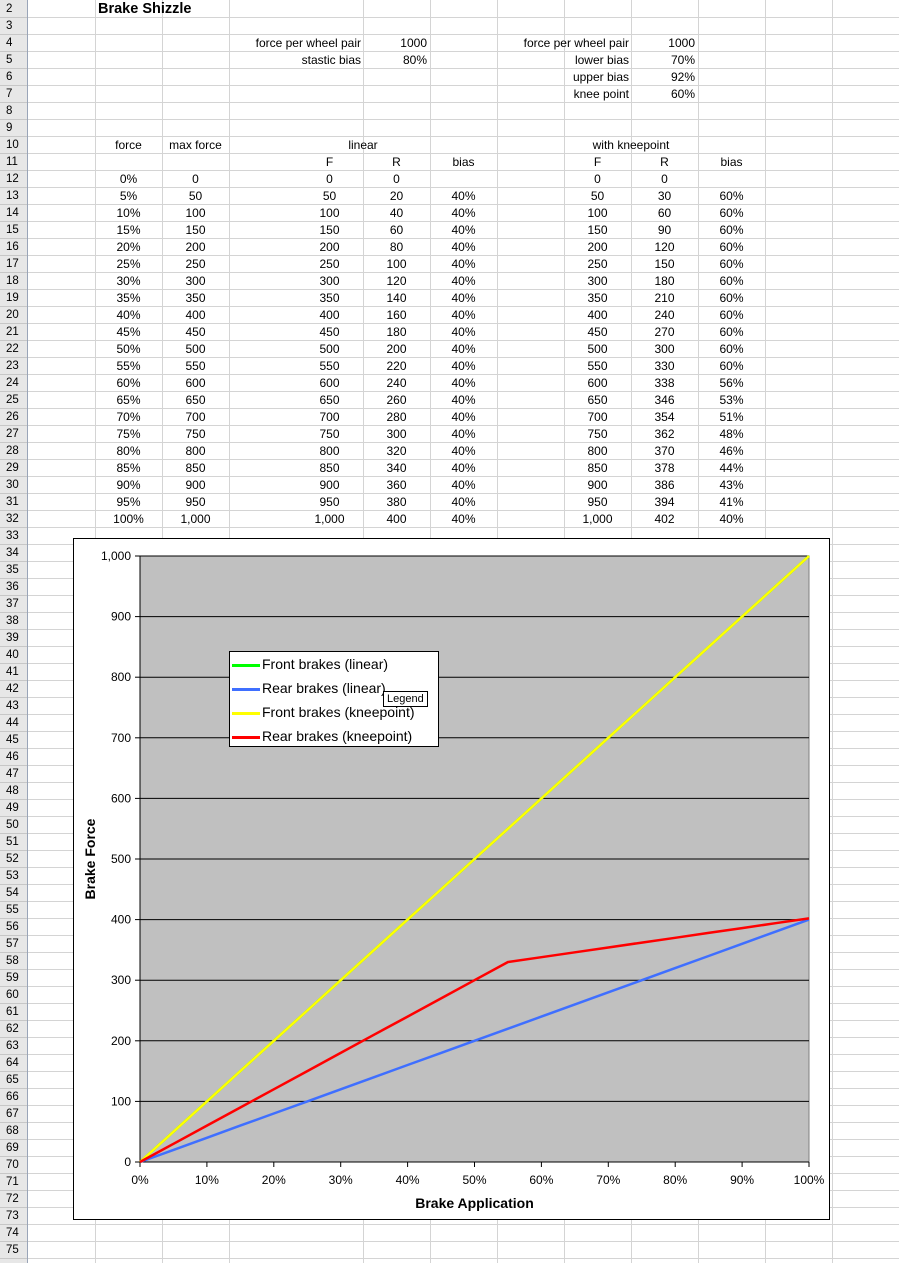 Image resolution: width=899 pixels, height=1263 pixels. I want to click on row-number: 19, so click(13, 298).